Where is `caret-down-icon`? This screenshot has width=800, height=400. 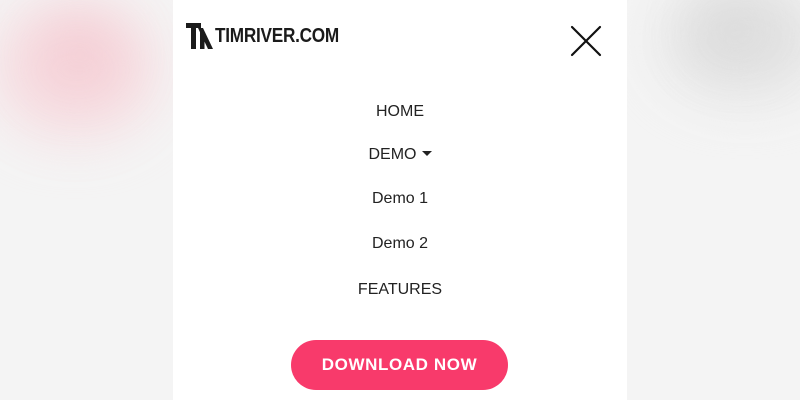 caret-down-icon is located at coordinates (426, 154).